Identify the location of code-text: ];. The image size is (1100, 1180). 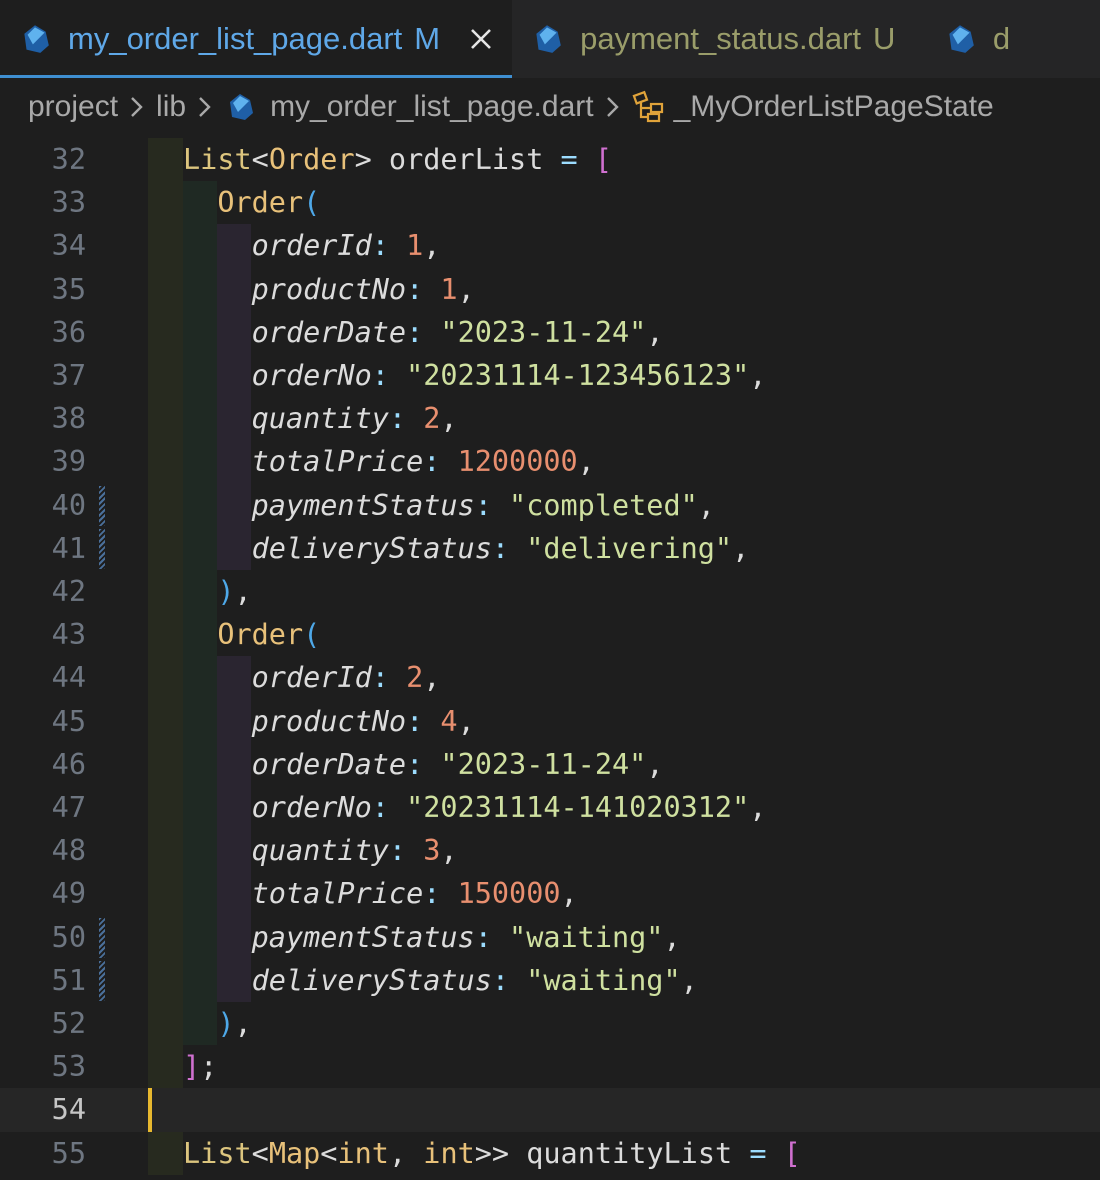
(200, 1066).